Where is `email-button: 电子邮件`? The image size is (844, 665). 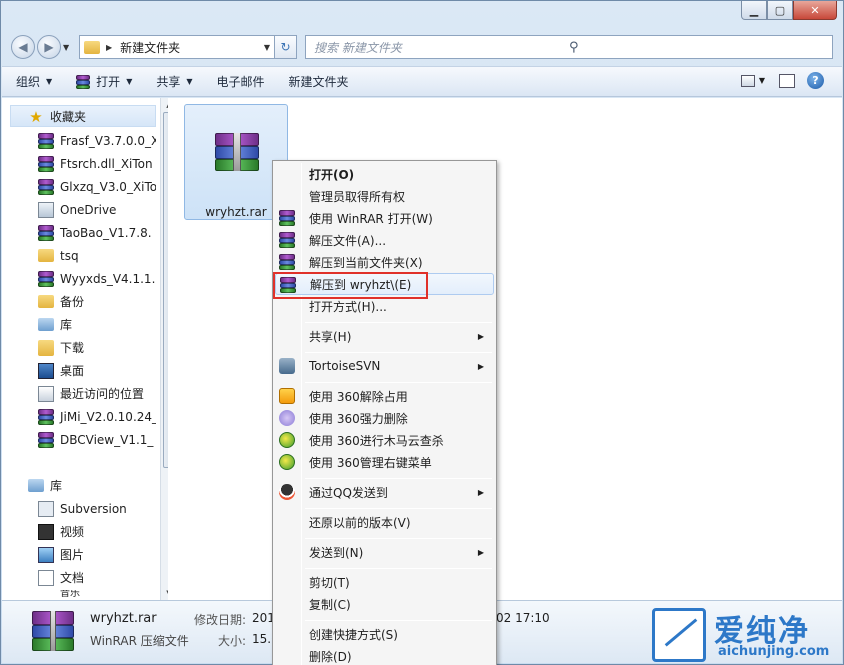
email-button: 电子邮件 is located at coordinates (241, 81).